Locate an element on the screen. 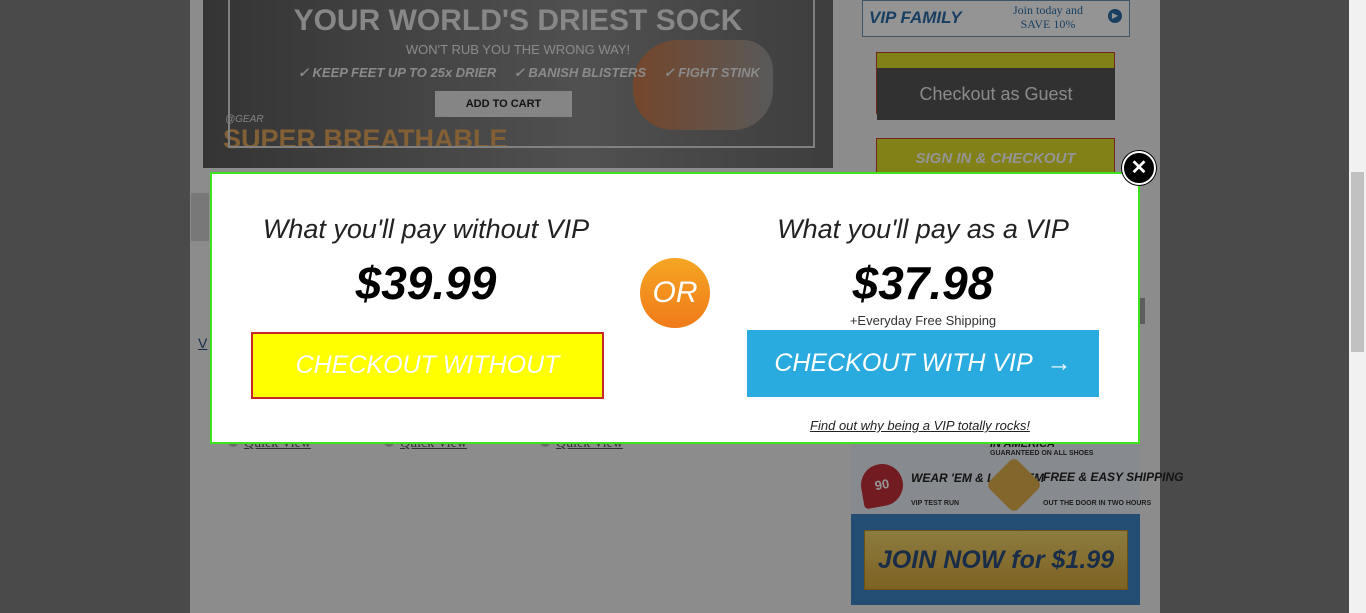 The width and height of the screenshot is (1366, 613). without-vip-price: $39.99 is located at coordinates (426, 283).